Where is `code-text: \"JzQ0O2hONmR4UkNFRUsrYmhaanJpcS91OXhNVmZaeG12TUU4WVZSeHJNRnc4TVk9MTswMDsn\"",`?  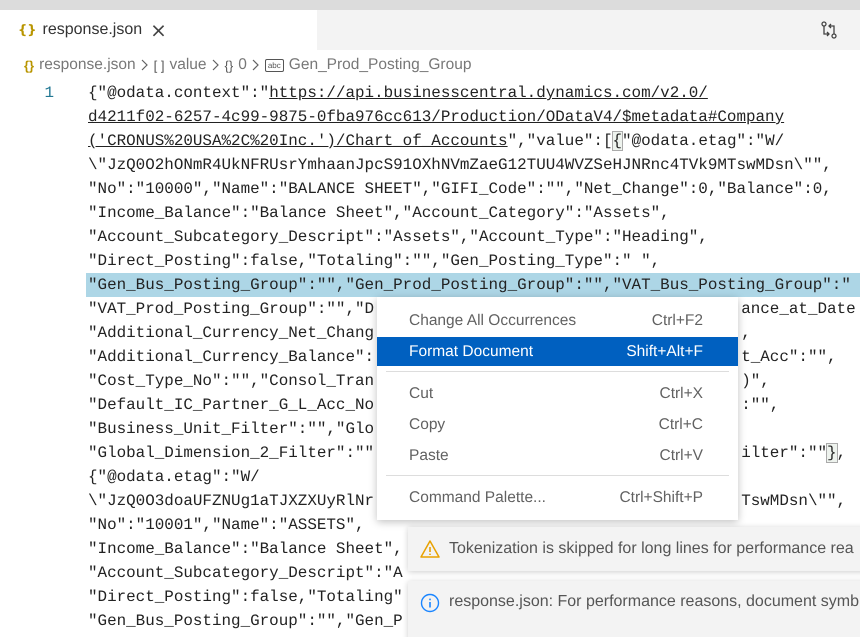 code-text: \"JzQ0O2hONmR4UkNFRUsrYmhaanJpcS91OXhNVmZaeG12TUU4WVZSeHJNRnc4TVk9MTswMDsn\"", is located at coordinates (460, 165).